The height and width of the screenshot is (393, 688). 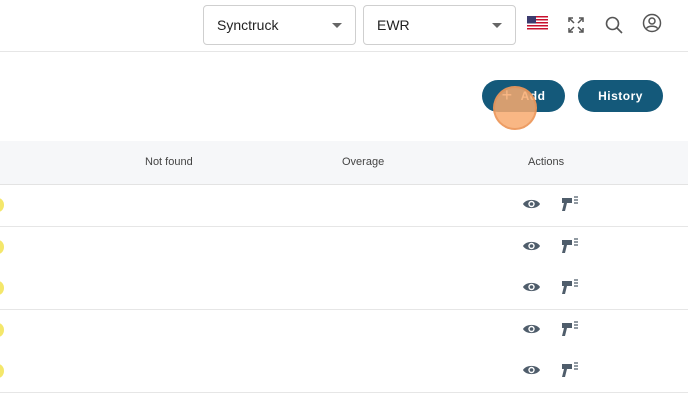 I want to click on history-button-label: History, so click(x=620, y=96).